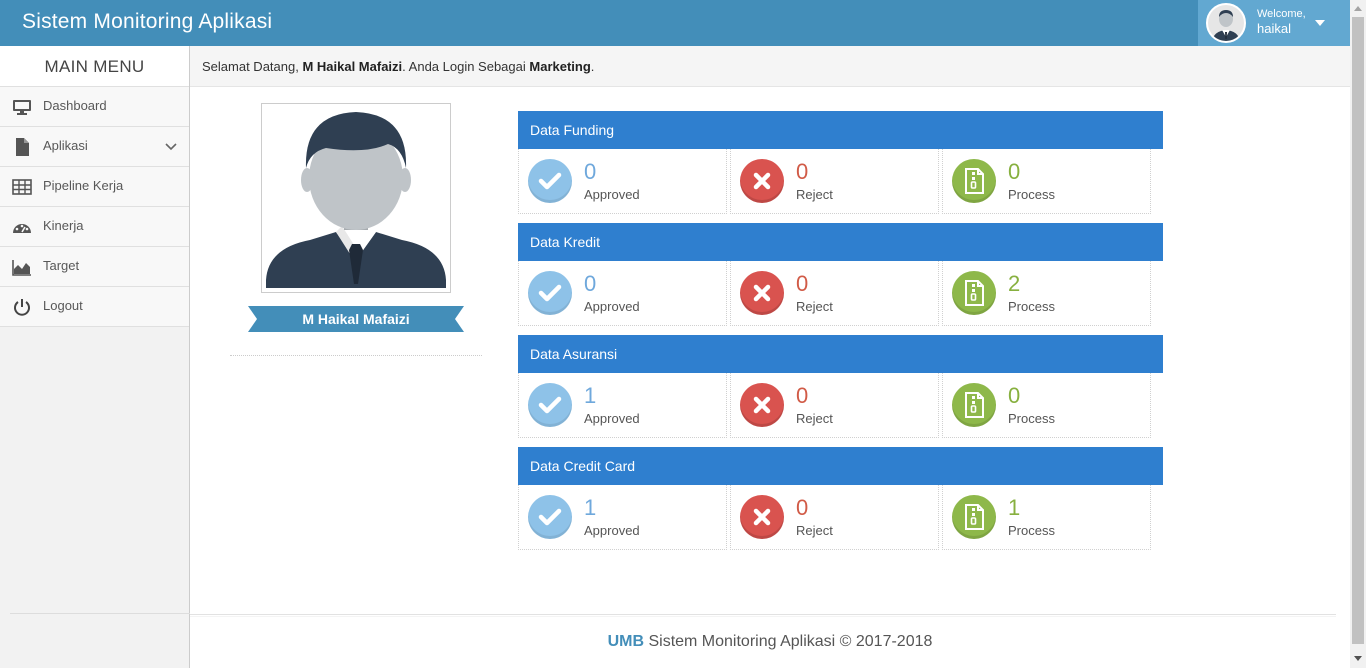 The height and width of the screenshot is (668, 1366). What do you see at coordinates (356, 355) in the screenshot?
I see `profile-divider` at bounding box center [356, 355].